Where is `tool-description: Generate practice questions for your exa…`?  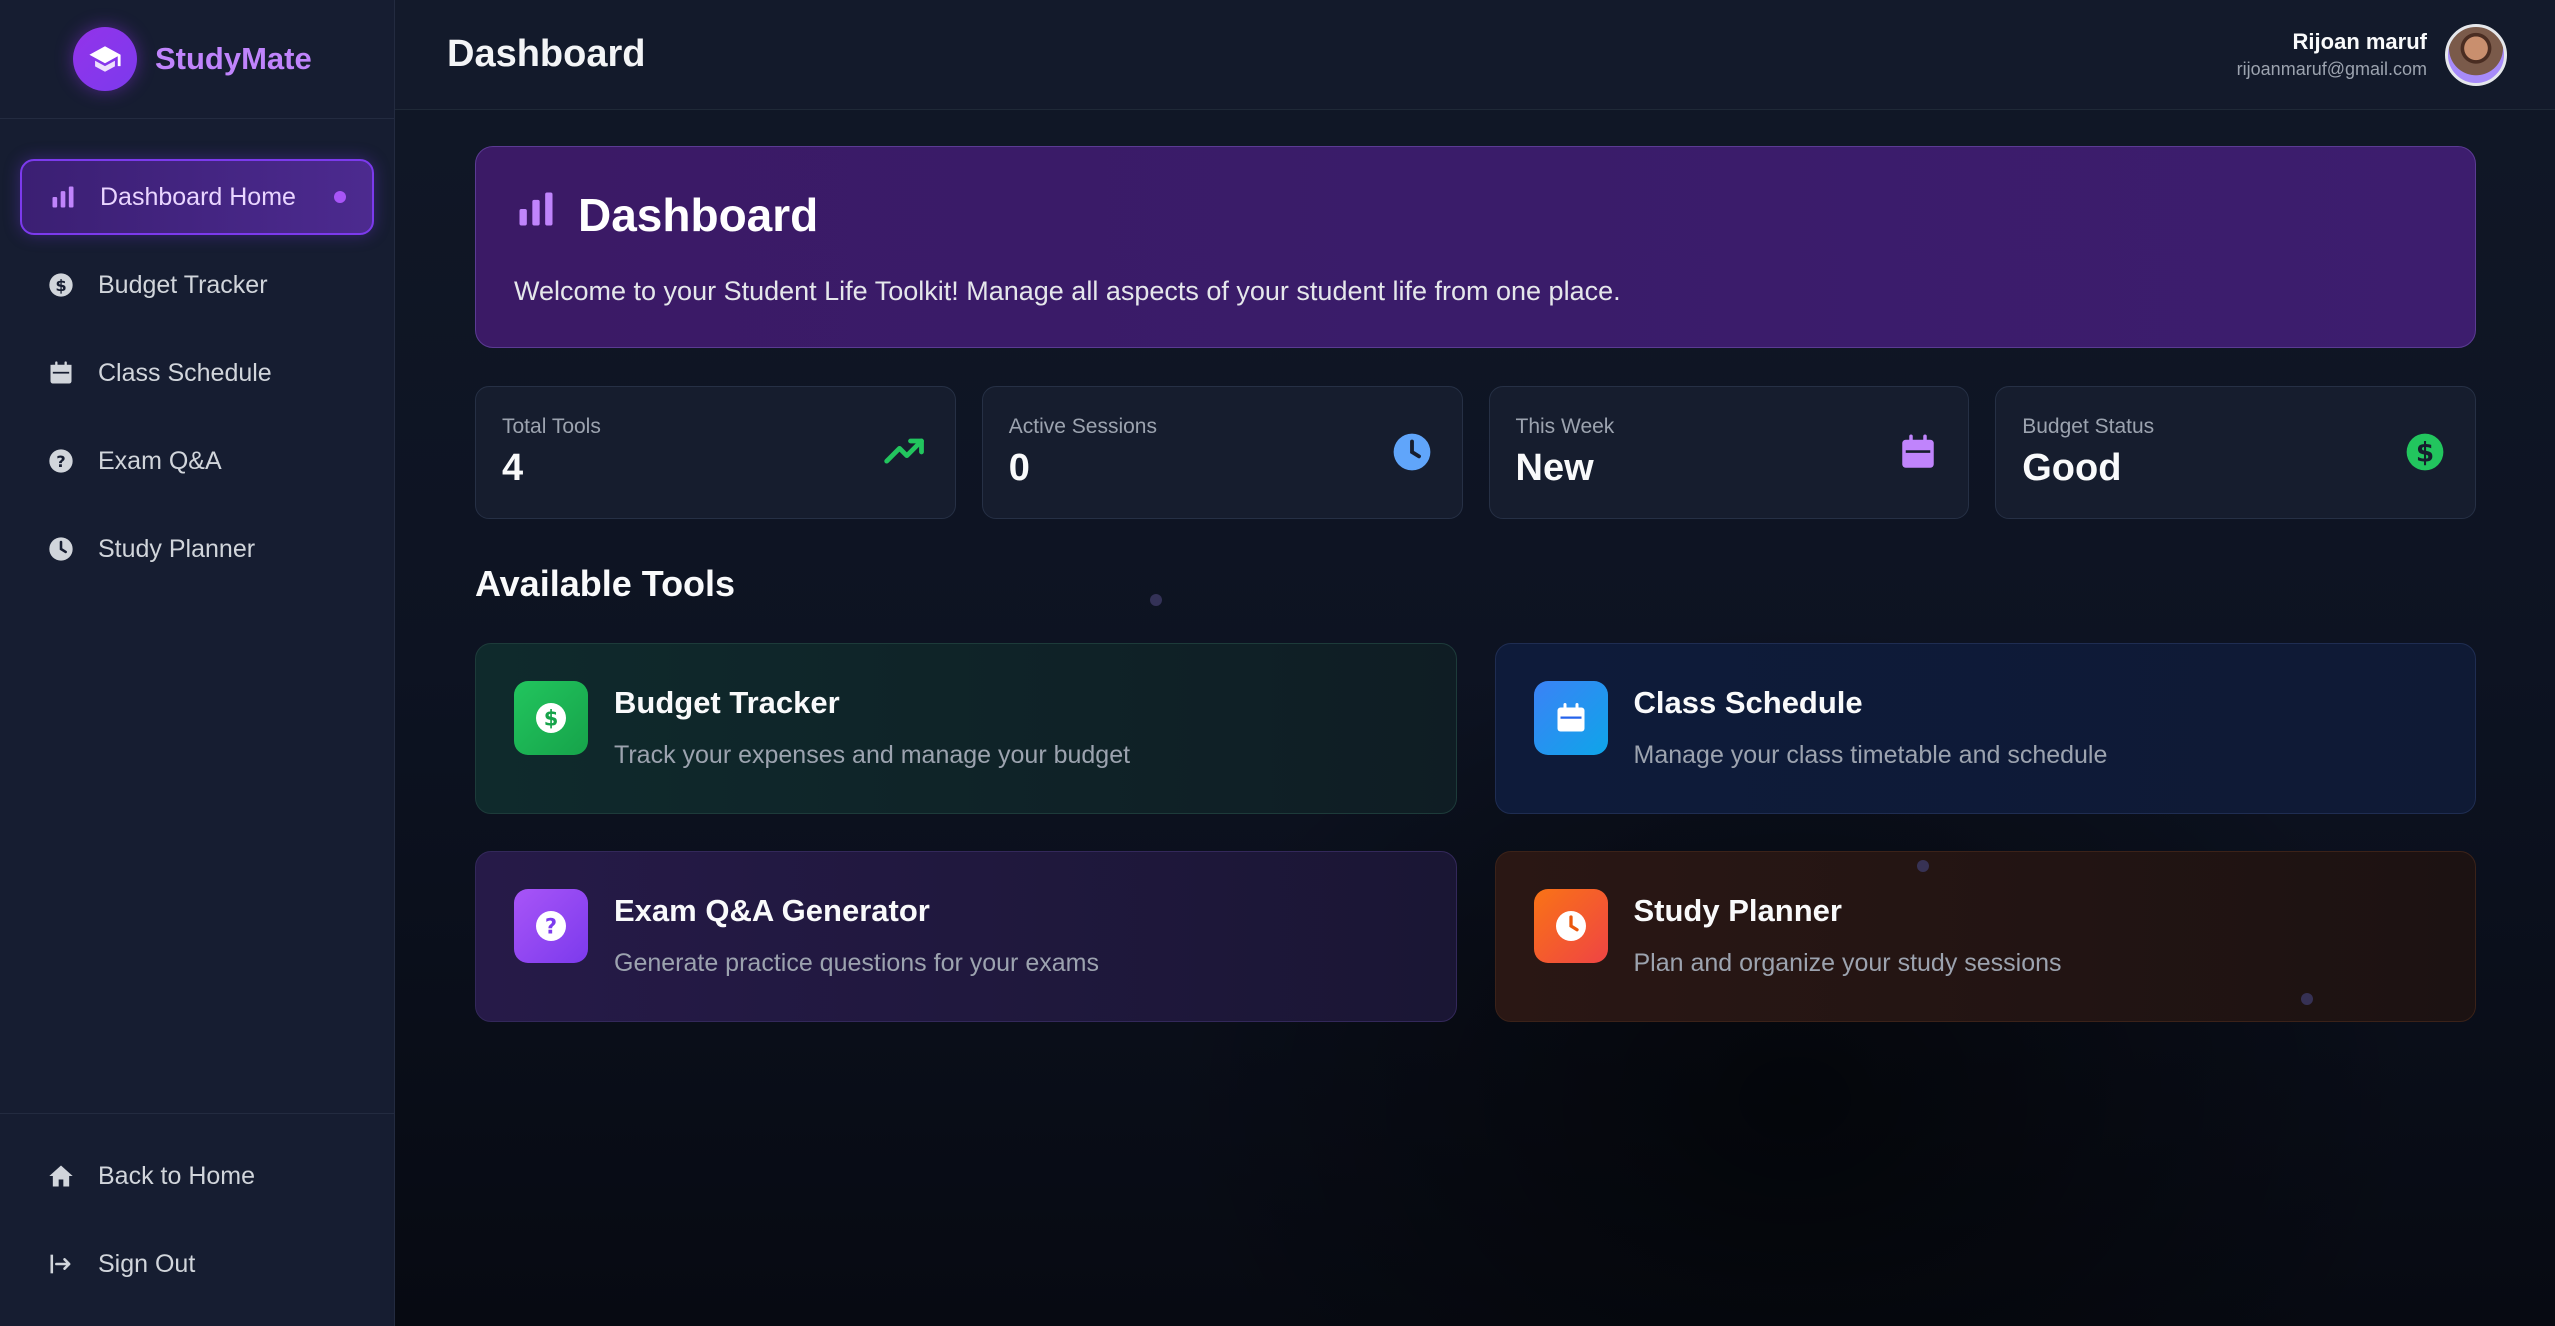 tool-description: Generate practice questions for your exa… is located at coordinates (856, 963).